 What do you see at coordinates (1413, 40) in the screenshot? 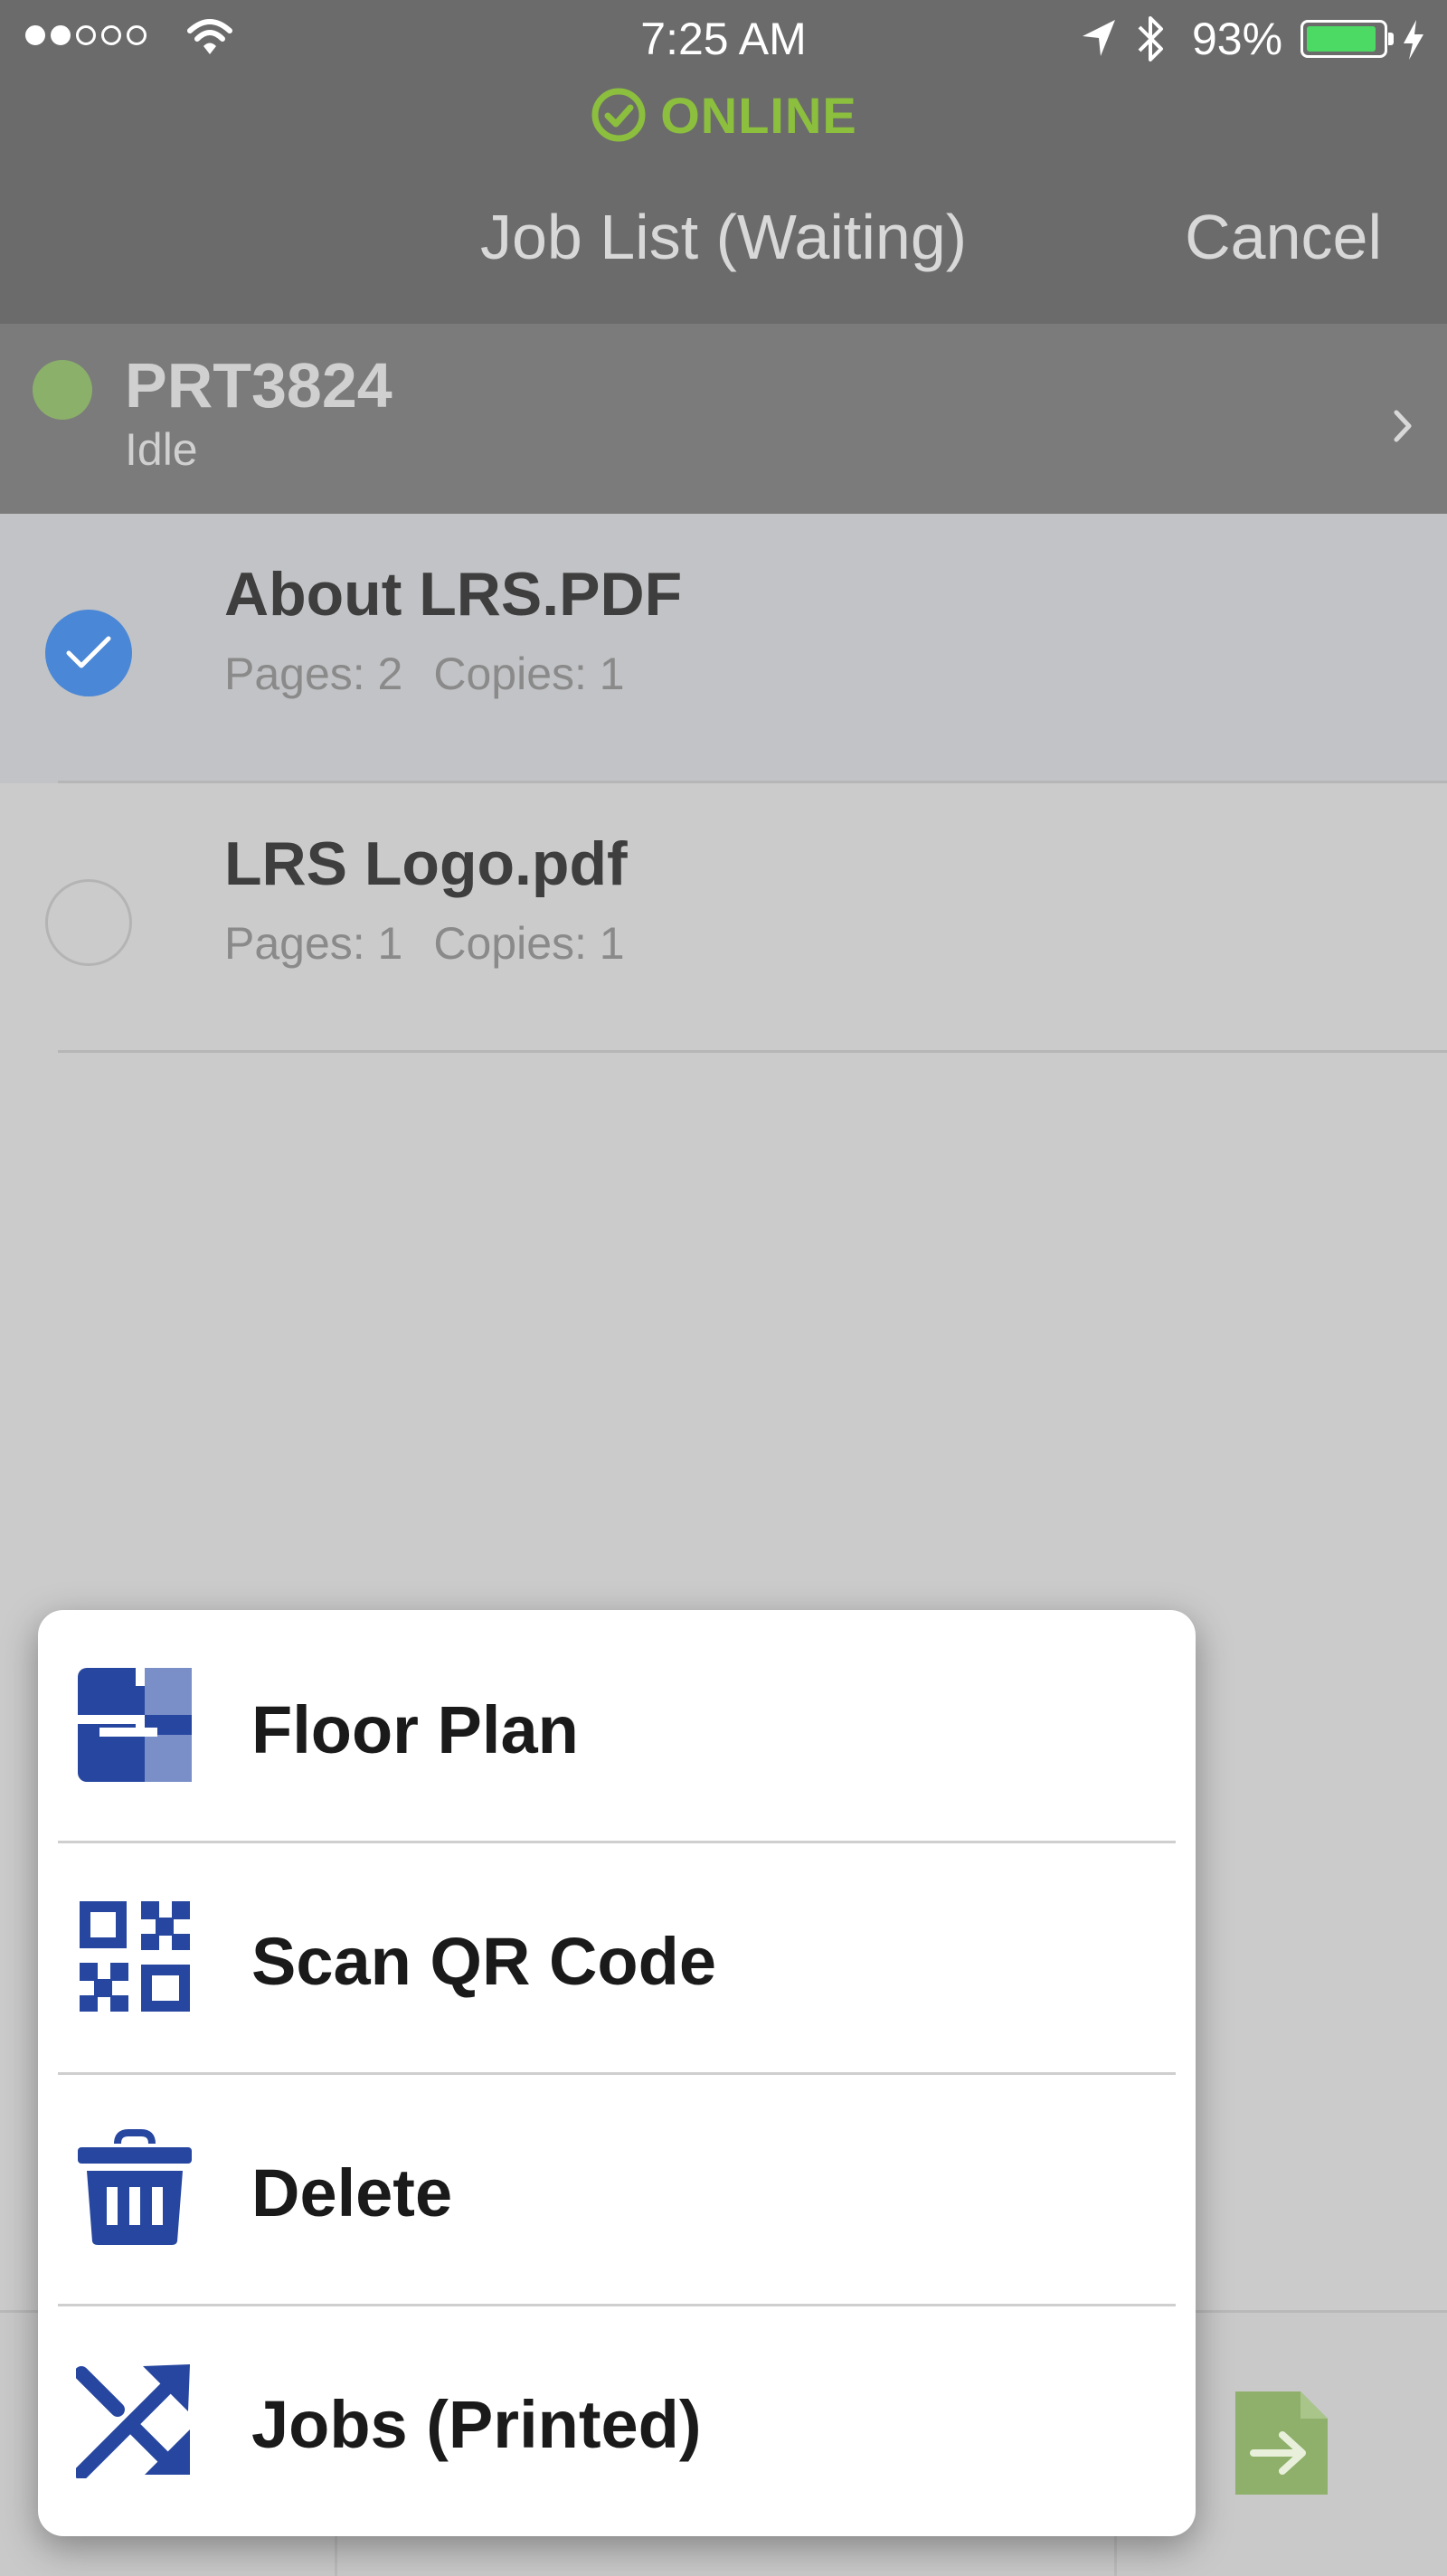
I see `charging-bolt-icon` at bounding box center [1413, 40].